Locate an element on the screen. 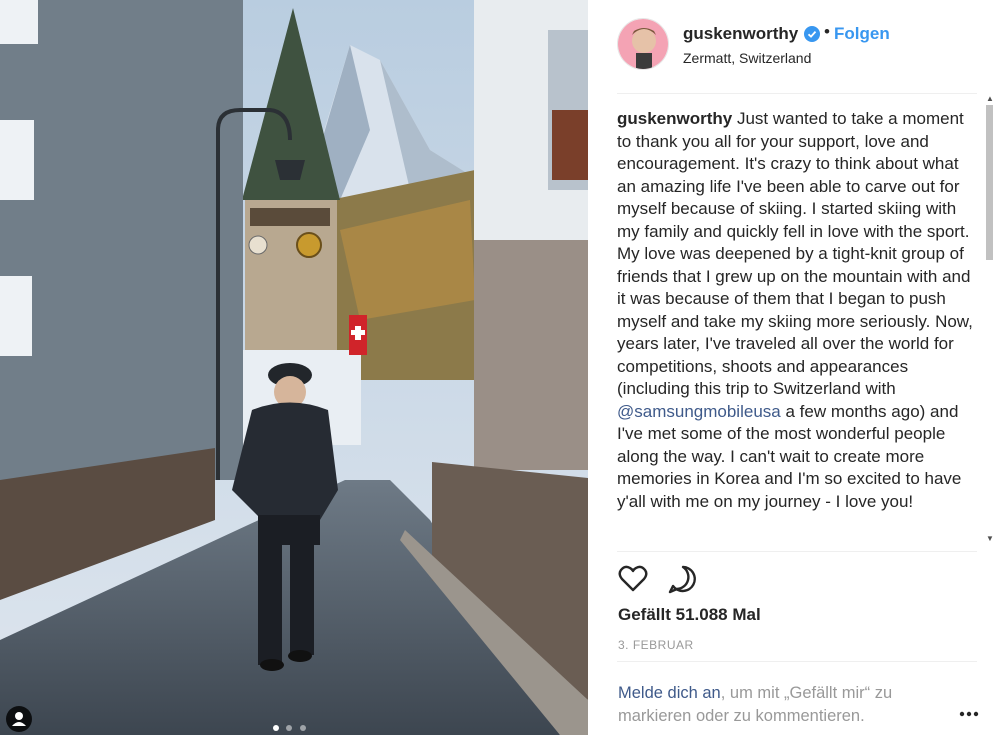 The width and height of the screenshot is (994, 735). user-tag-button is located at coordinates (19, 719).